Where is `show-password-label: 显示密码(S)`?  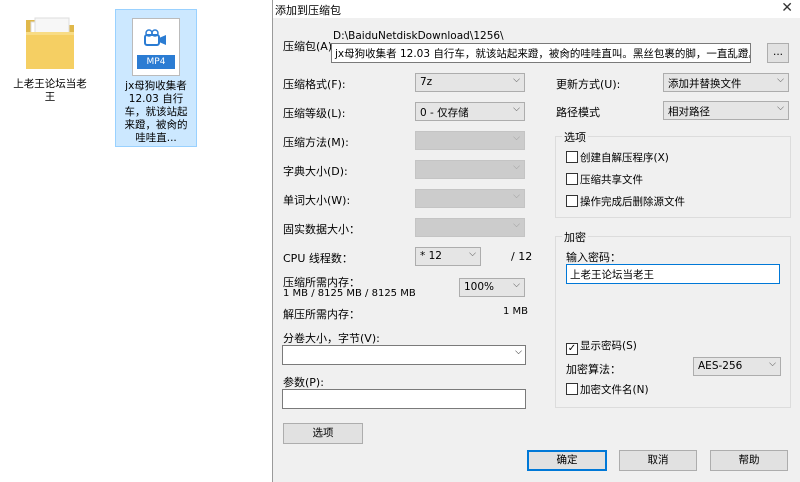
show-password-label: 显示密码(S) is located at coordinates (608, 346).